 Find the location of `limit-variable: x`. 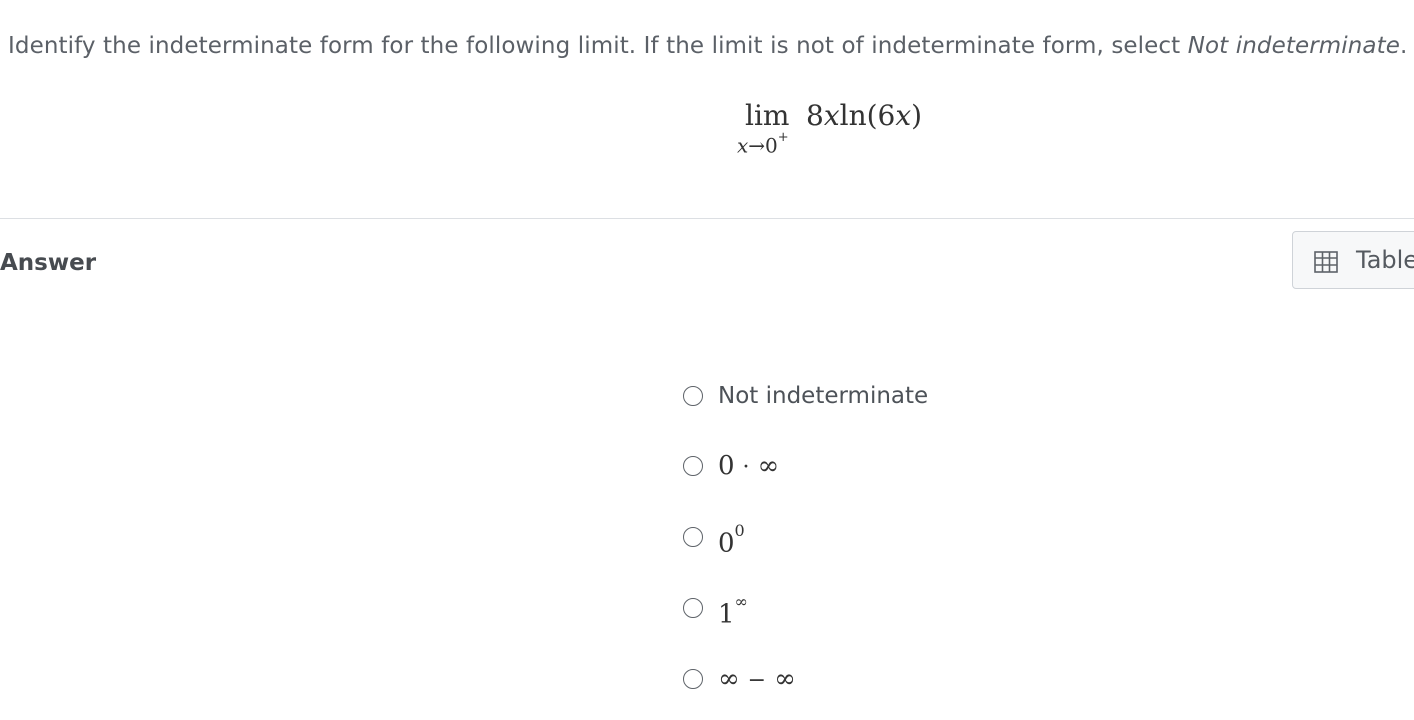

limit-variable: x is located at coordinates (743, 145).